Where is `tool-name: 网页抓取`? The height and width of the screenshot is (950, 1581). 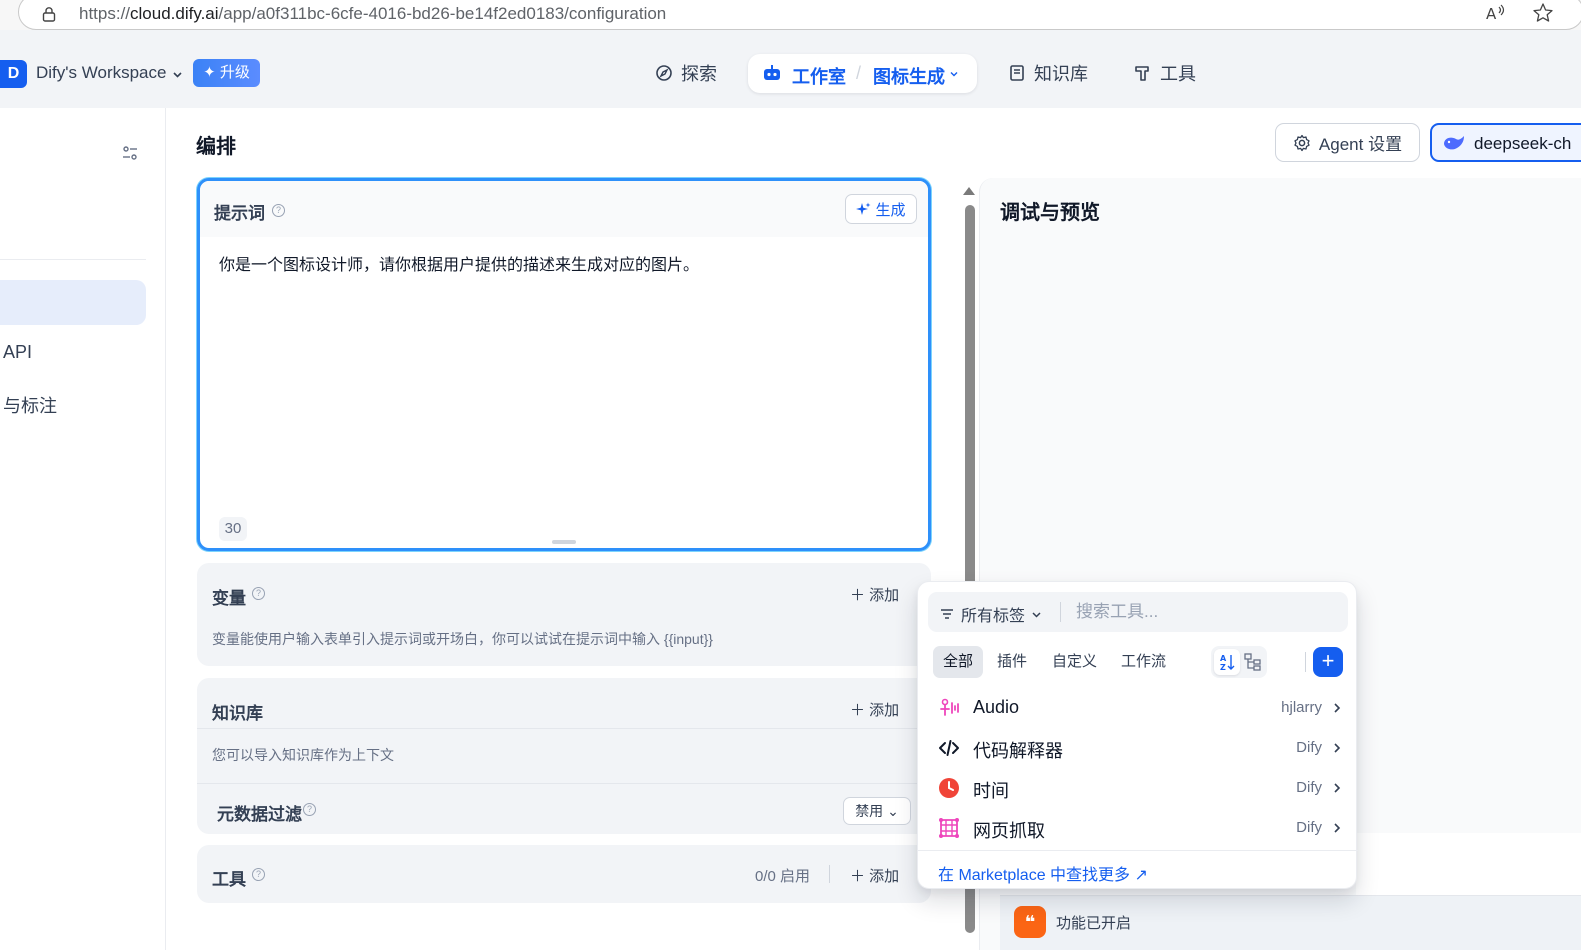 tool-name: 网页抓取 is located at coordinates (1009, 831).